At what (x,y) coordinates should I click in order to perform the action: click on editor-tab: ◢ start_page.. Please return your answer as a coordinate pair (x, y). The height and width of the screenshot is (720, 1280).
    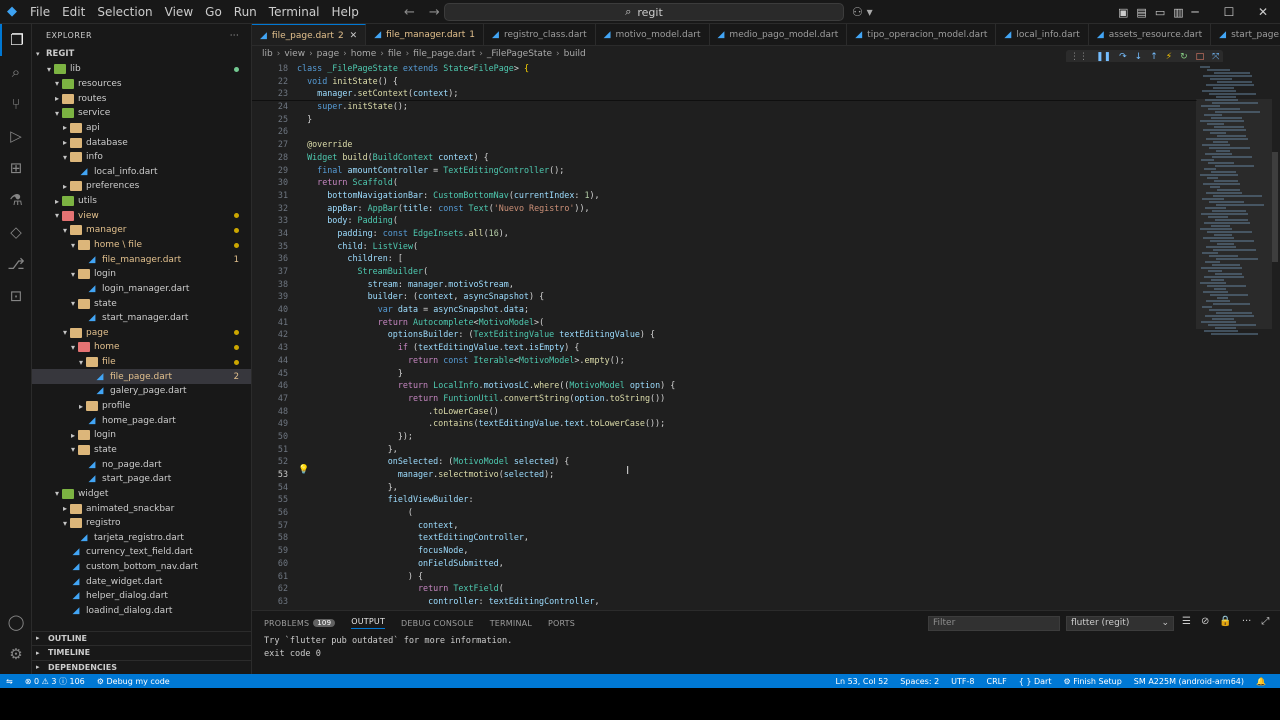
    Looking at the image, I should click on (1245, 34).